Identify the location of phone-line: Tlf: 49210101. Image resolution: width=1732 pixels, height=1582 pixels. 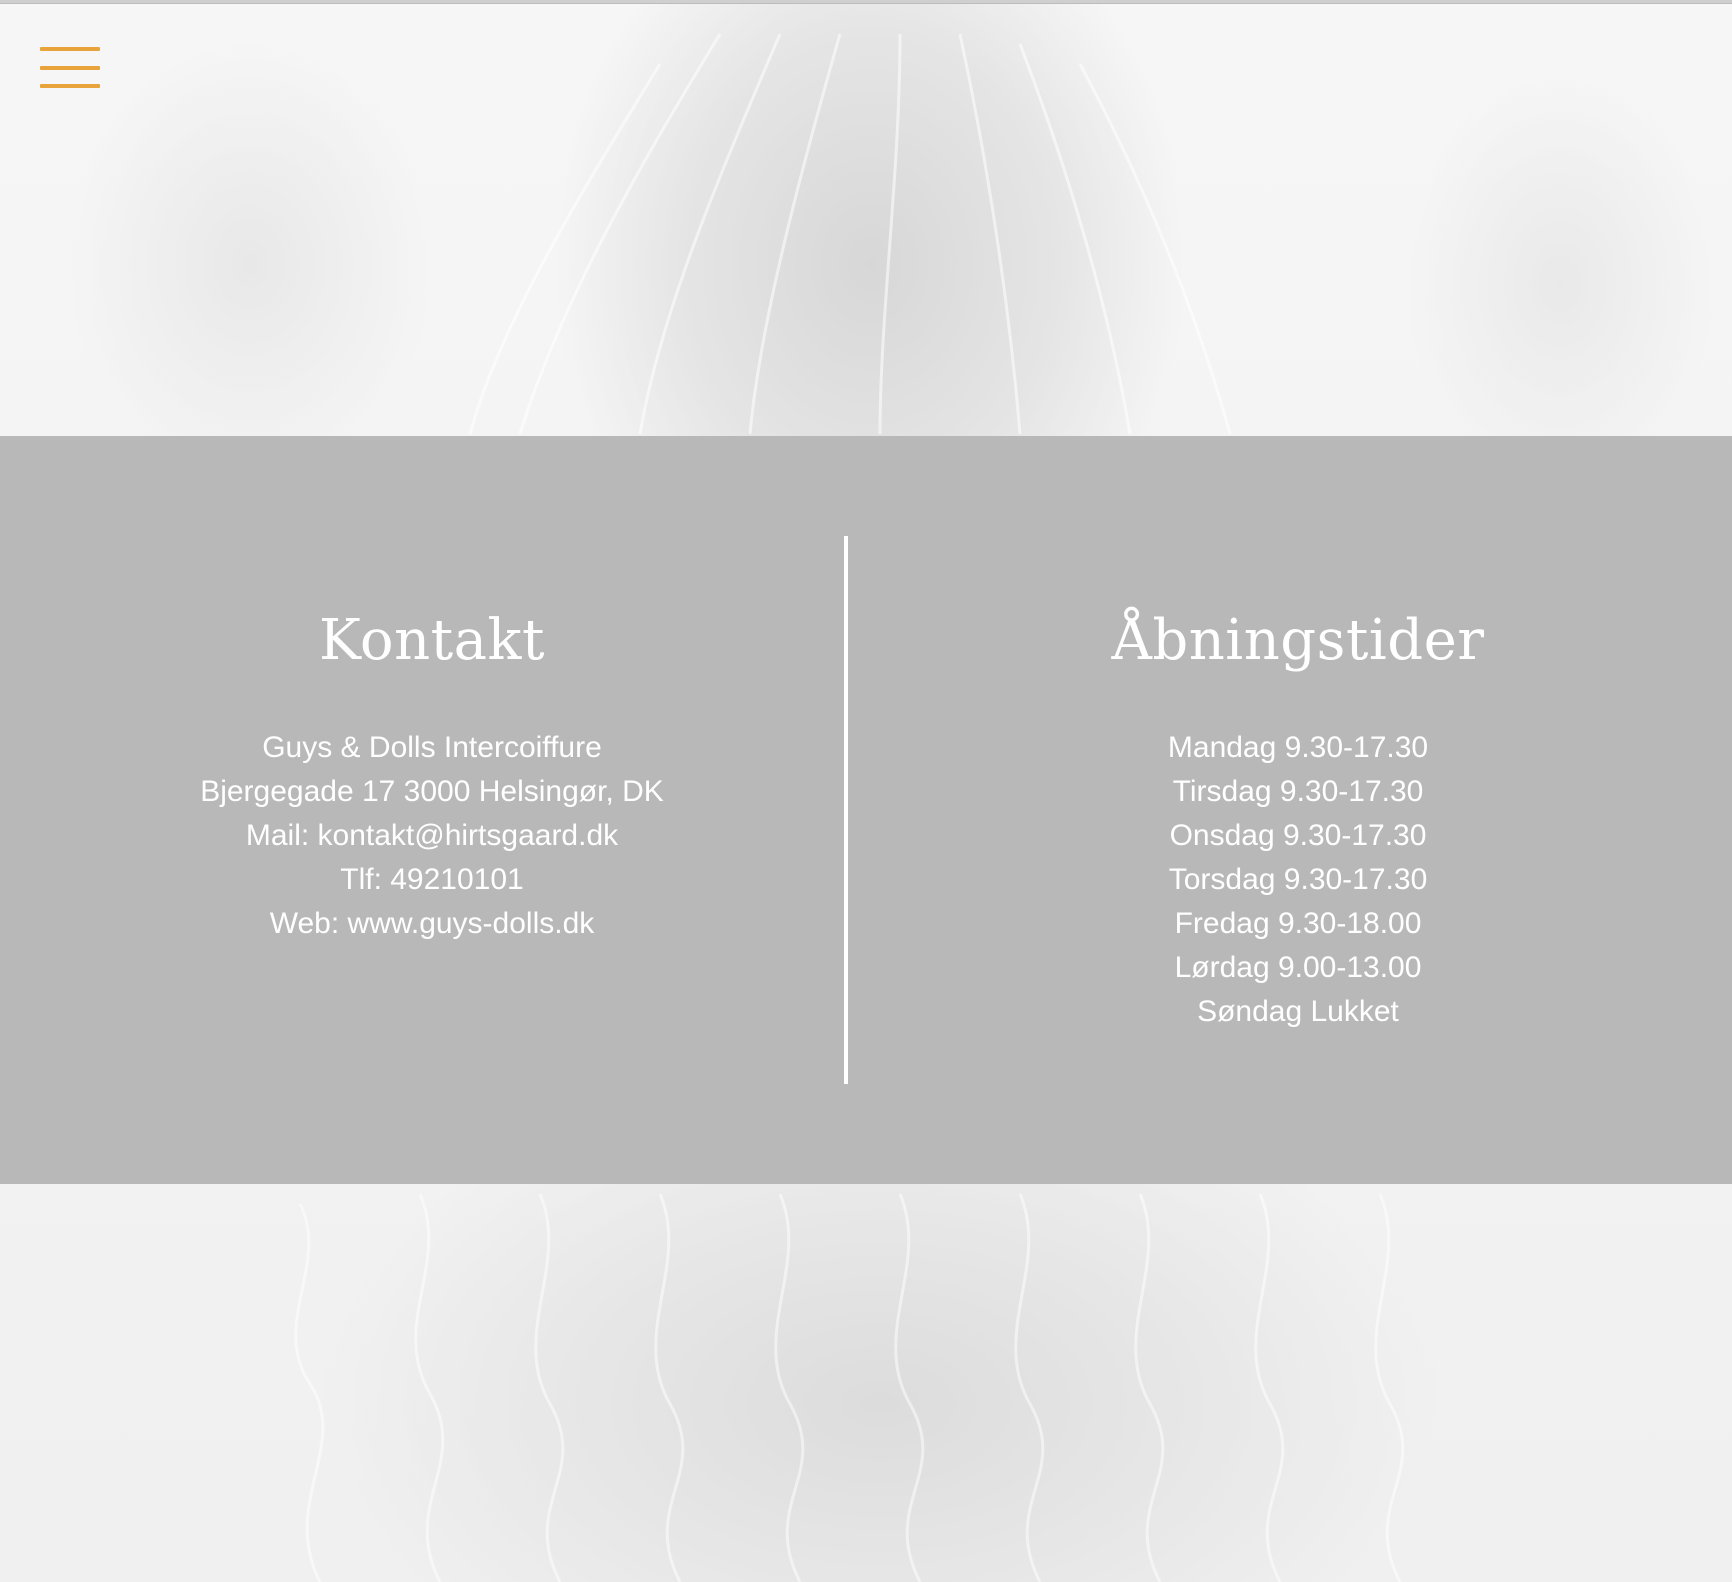
(432, 880).